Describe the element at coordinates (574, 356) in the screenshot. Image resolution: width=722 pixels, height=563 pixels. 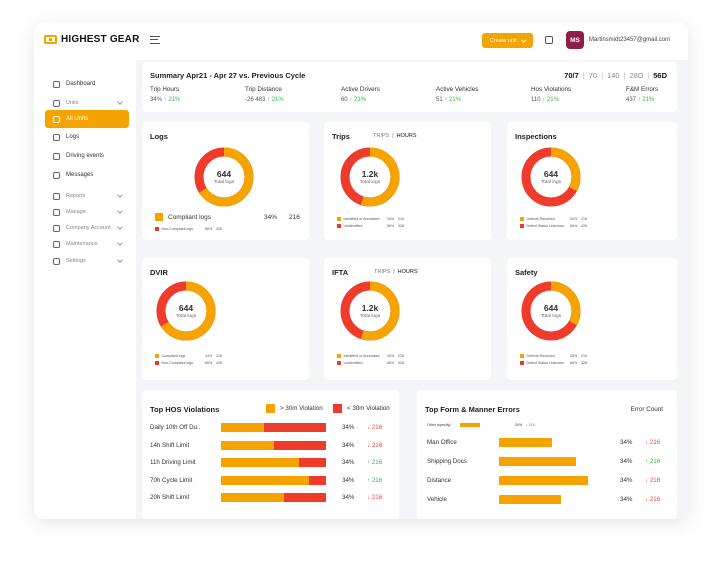
I see `legend-pct: 34%` at that location.